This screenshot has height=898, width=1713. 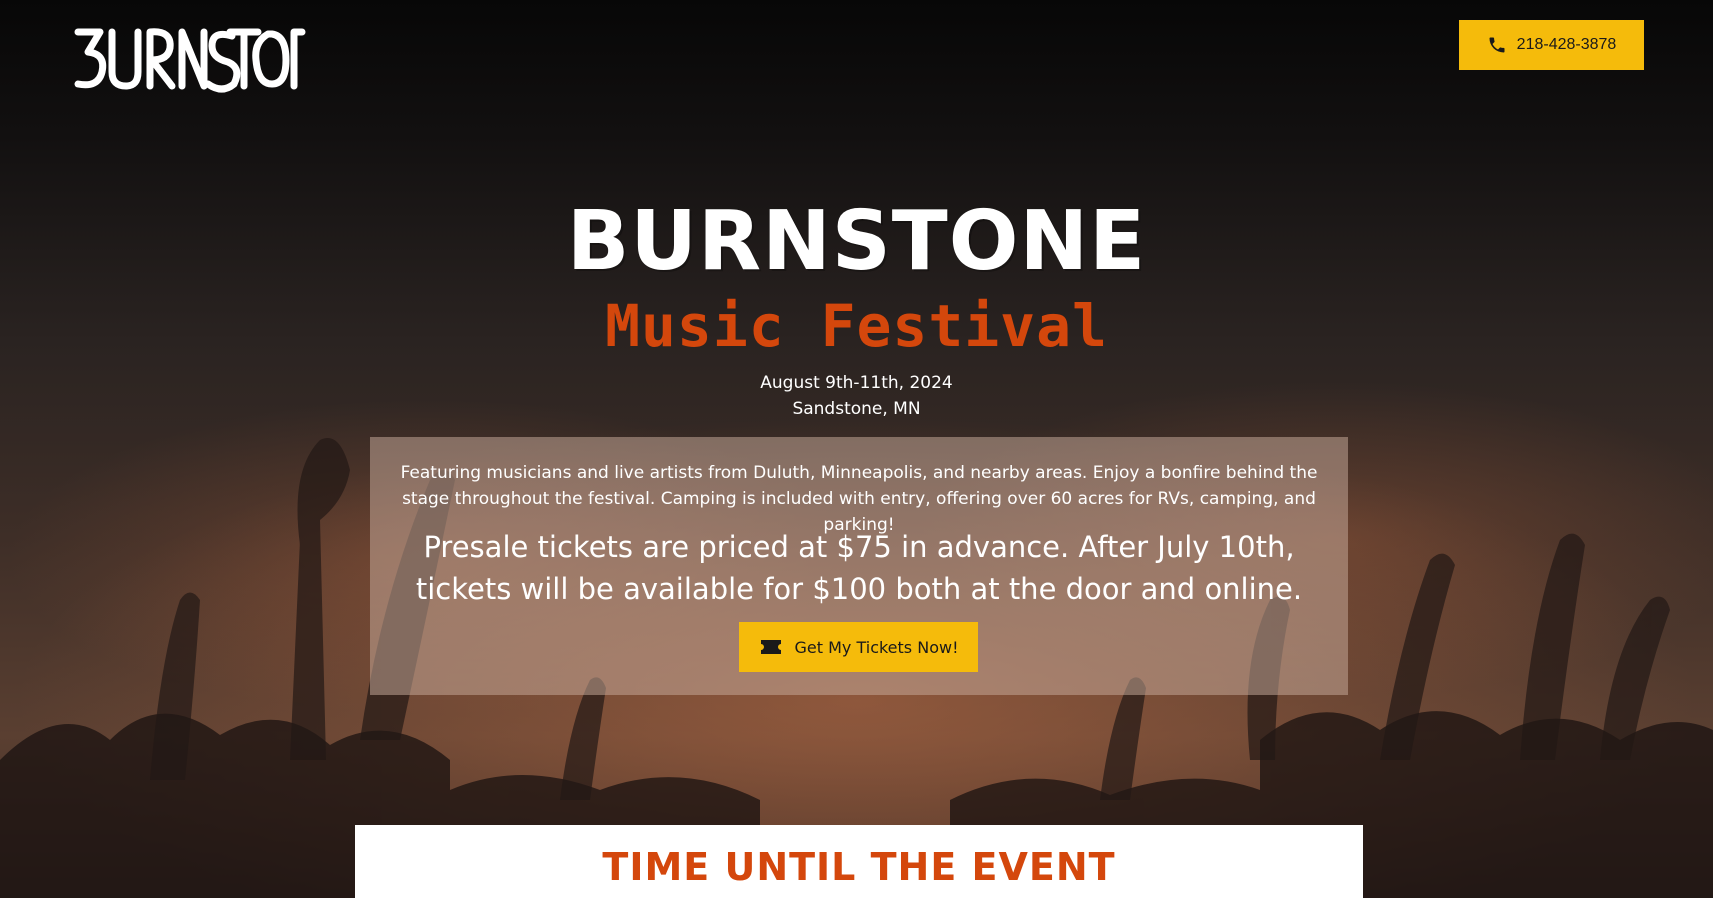 What do you see at coordinates (1497, 45) in the screenshot?
I see `phone-icon` at bounding box center [1497, 45].